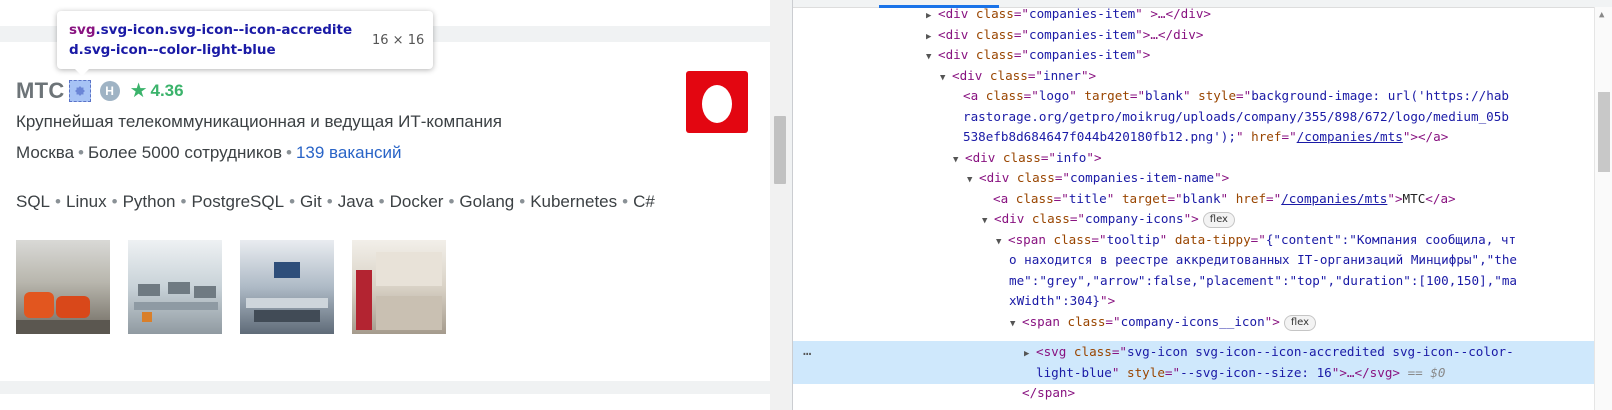  What do you see at coordinates (780, 150) in the screenshot?
I see `scrollbar-thumb` at bounding box center [780, 150].